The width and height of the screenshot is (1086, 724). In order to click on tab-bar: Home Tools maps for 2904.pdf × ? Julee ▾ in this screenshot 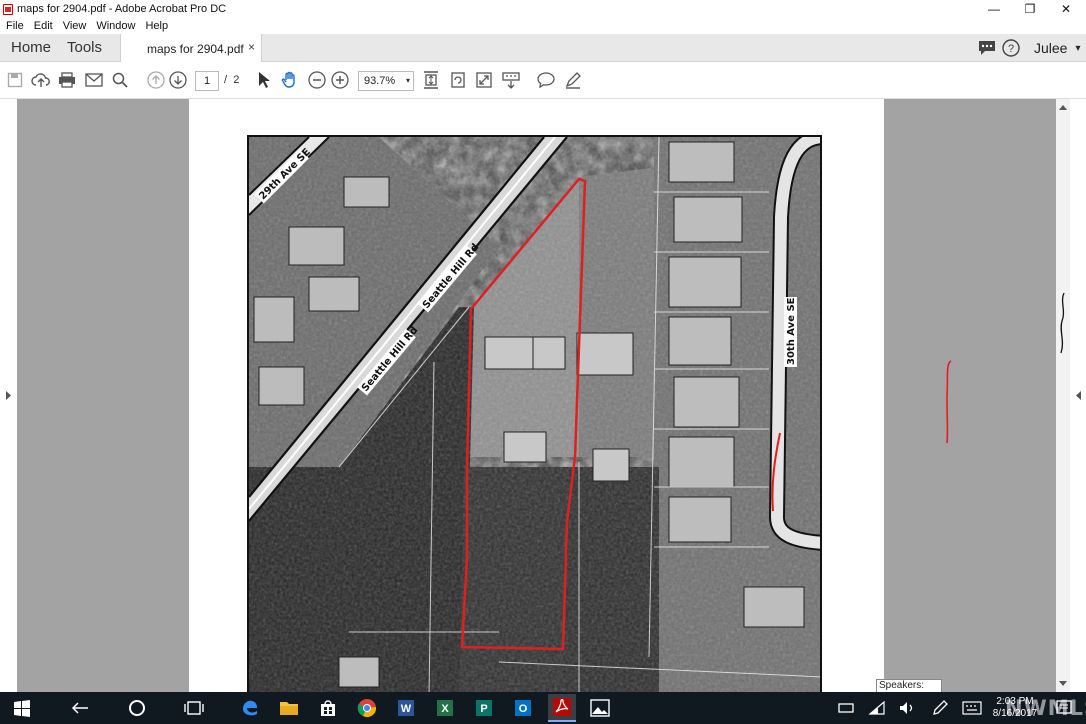, I will do `click(543, 48)`.